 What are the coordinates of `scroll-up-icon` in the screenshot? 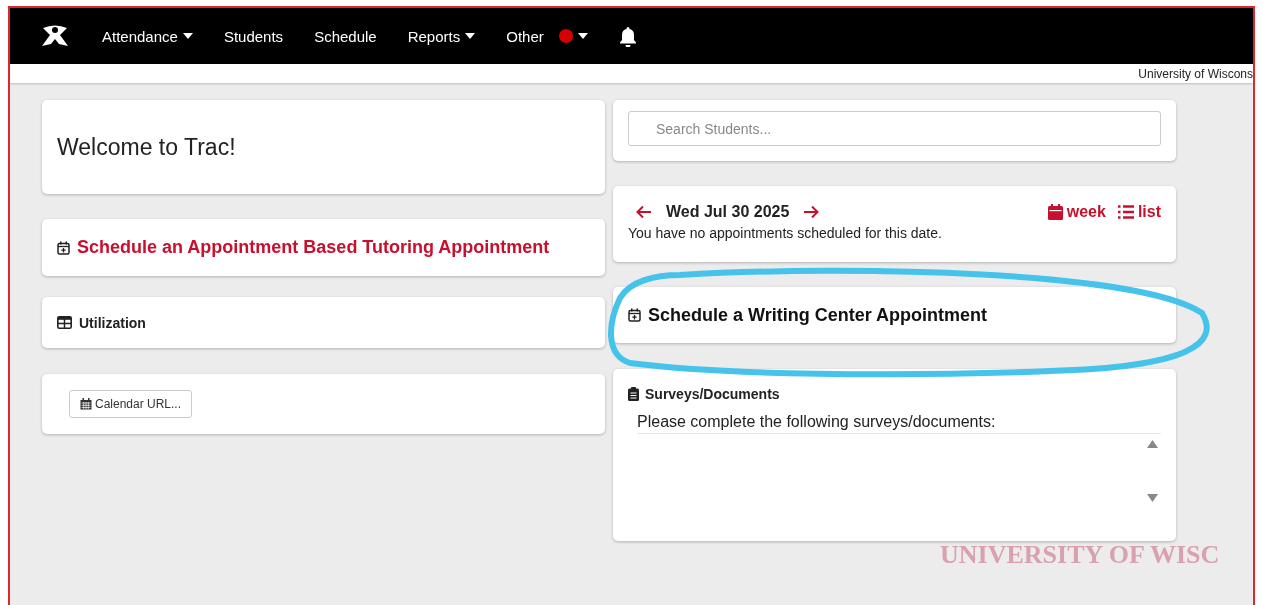 It's located at (1152, 444).